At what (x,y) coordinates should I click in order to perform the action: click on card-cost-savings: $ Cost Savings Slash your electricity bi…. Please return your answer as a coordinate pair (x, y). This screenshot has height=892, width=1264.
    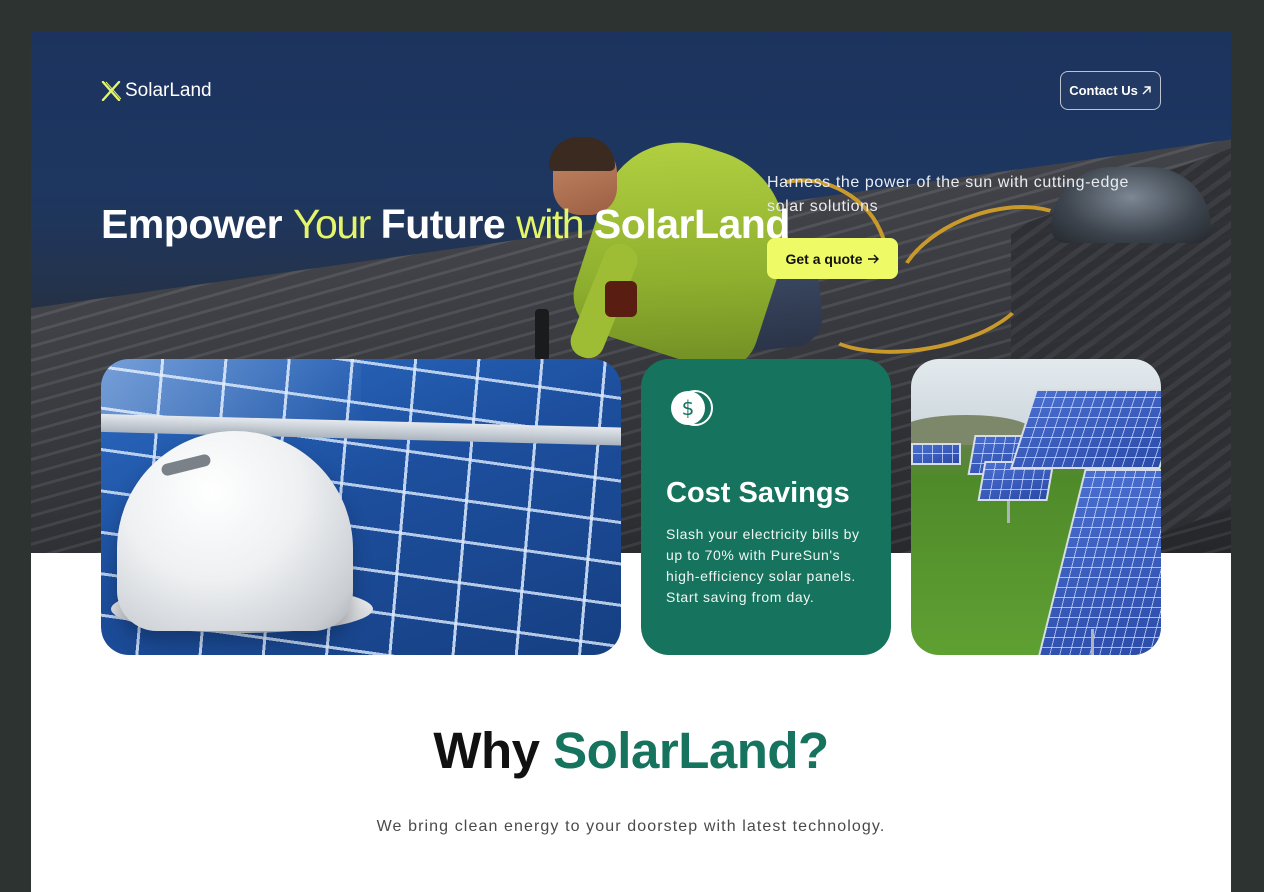
    Looking at the image, I should click on (766, 507).